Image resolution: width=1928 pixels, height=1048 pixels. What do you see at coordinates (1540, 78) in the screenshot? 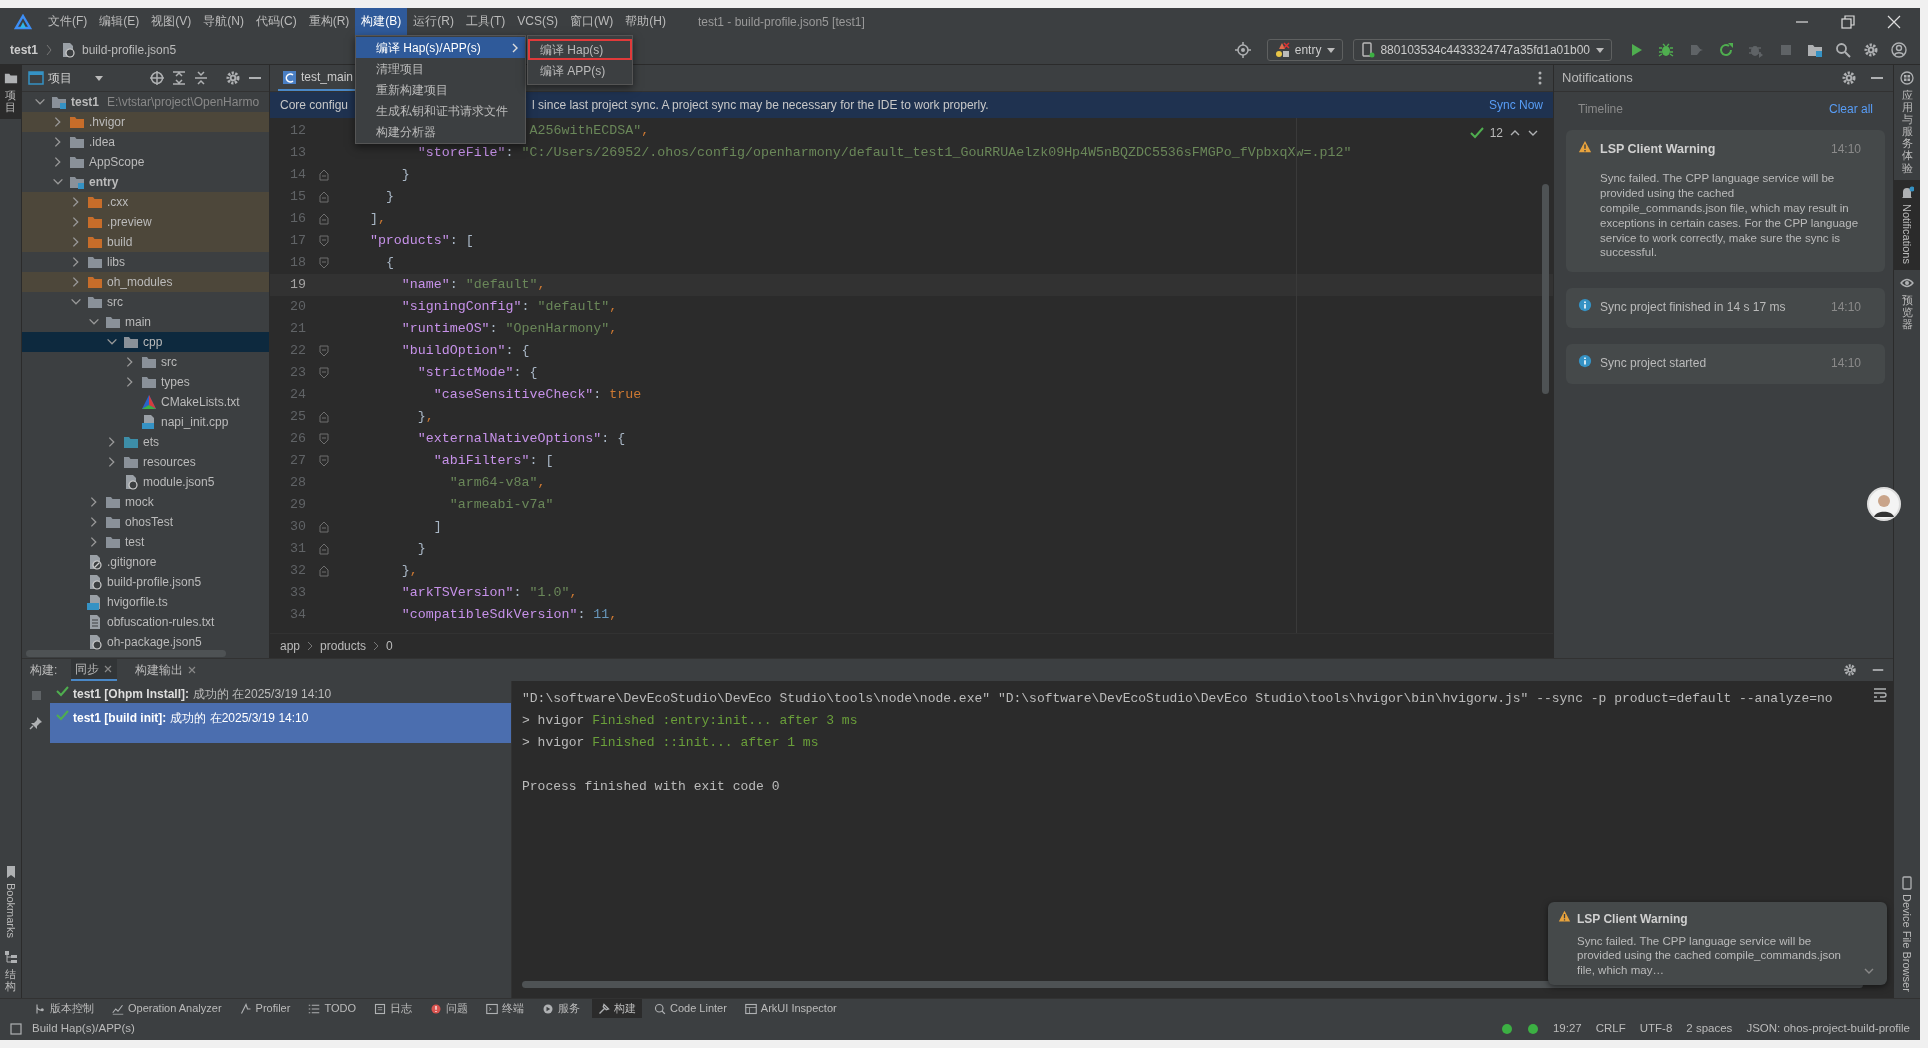
I see `more-icon` at bounding box center [1540, 78].